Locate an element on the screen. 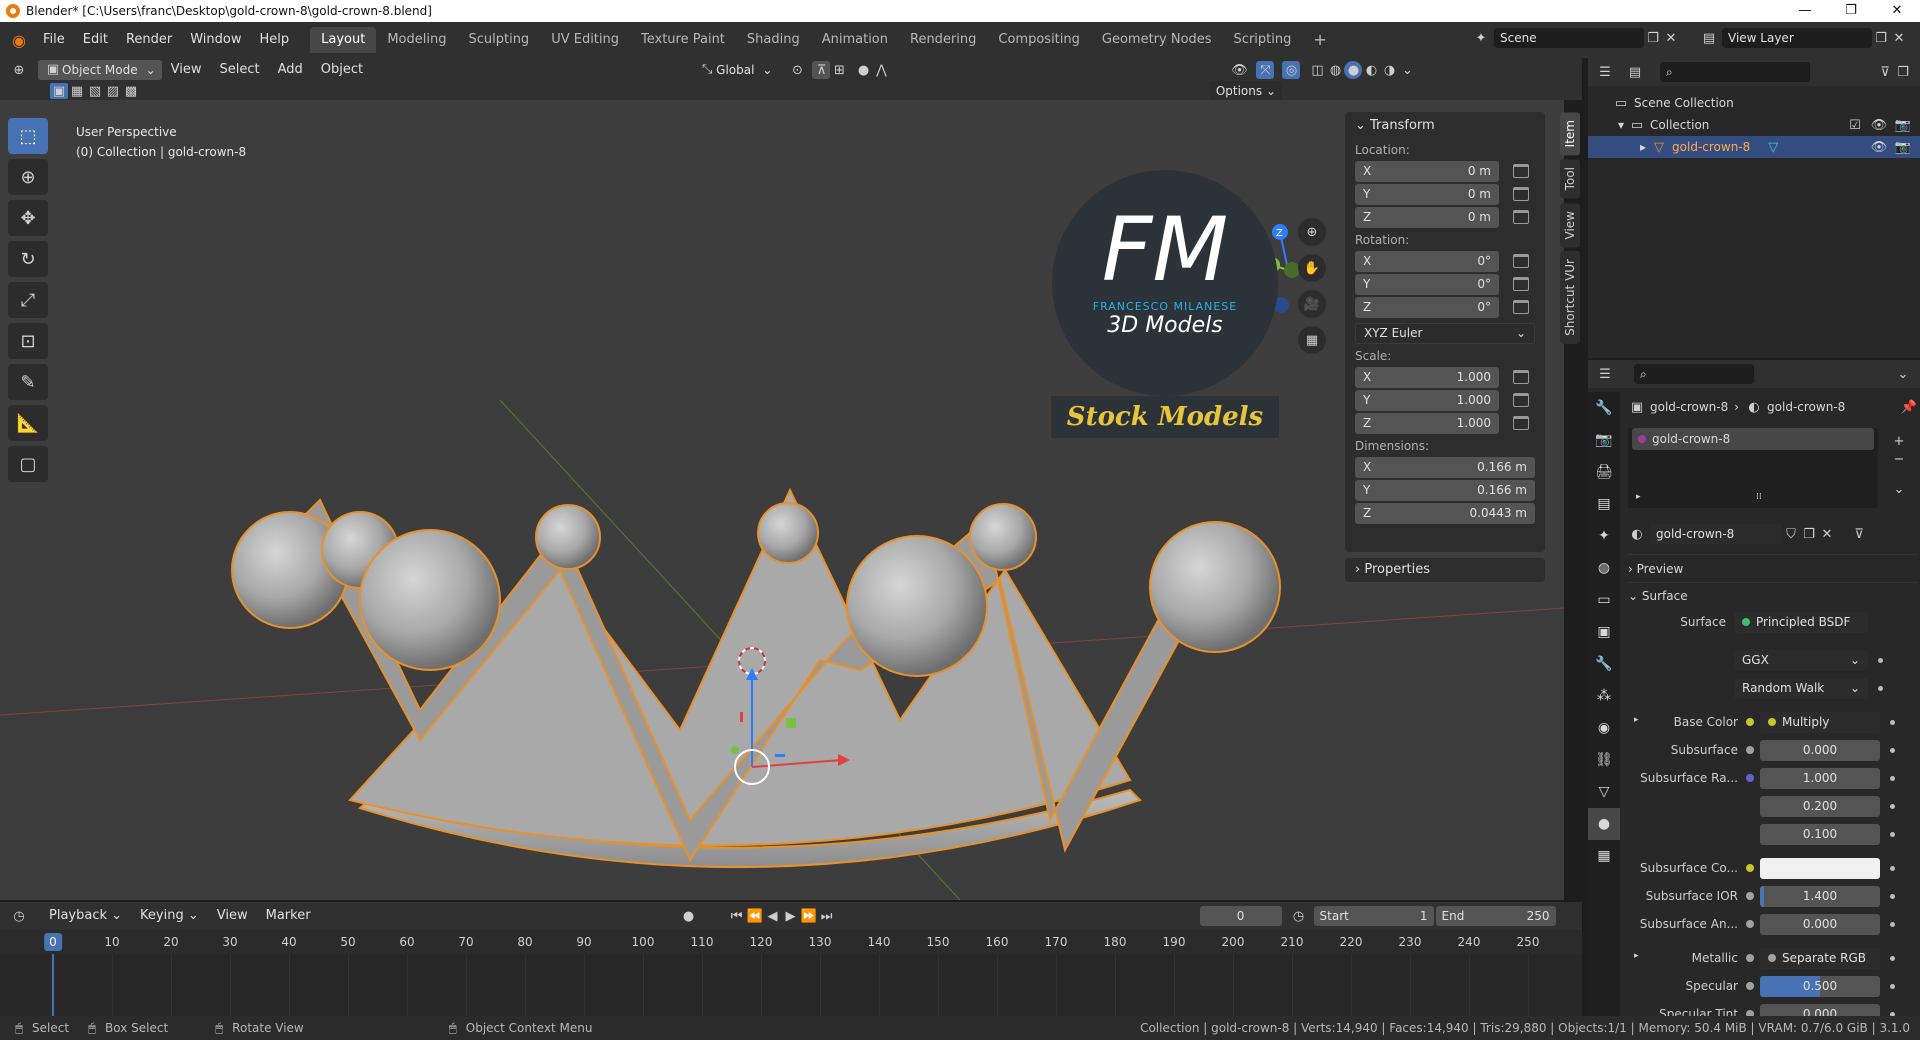 This screenshot has width=1920, height=1040. jump-start-icon: ⏮ is located at coordinates (737, 916).